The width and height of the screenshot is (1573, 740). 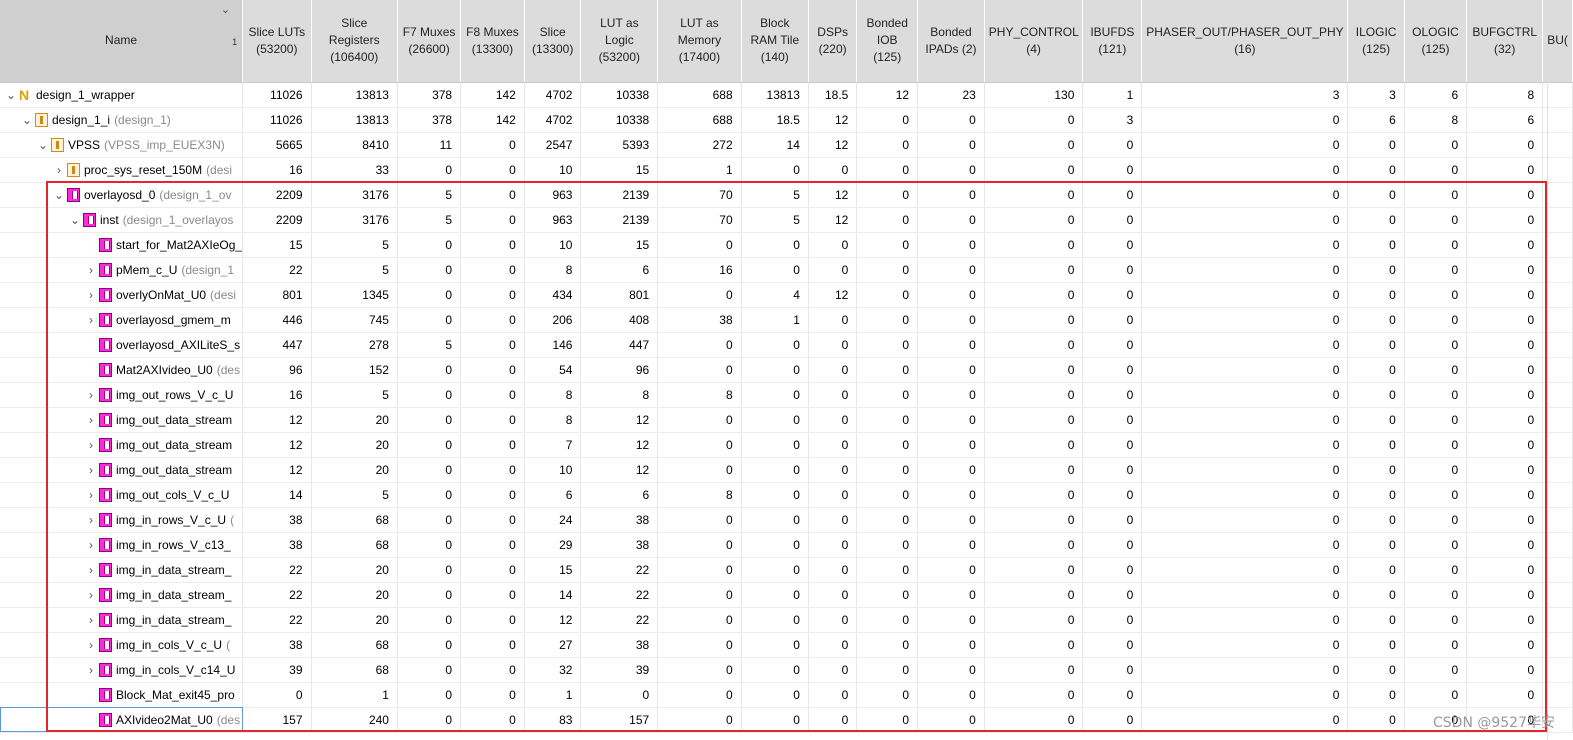 I want to click on column-header: PHASER_OUT/PHASER_OUT_PHY (16), so click(x=1245, y=41).